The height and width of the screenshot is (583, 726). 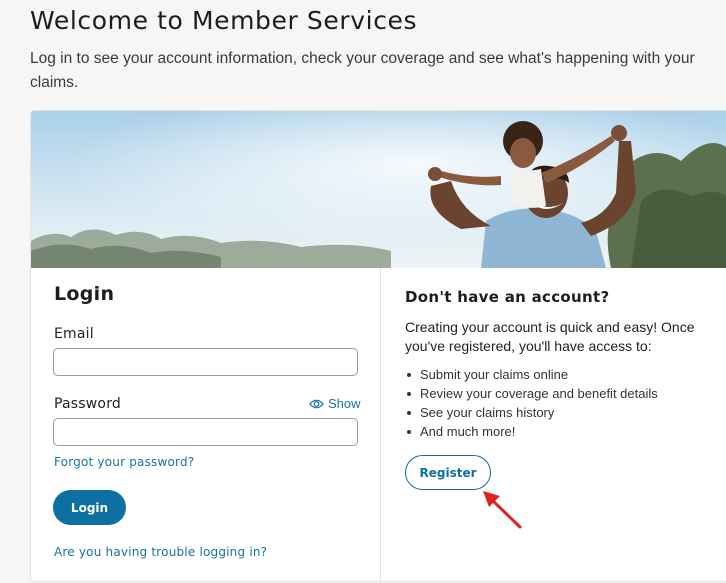 What do you see at coordinates (205, 432) in the screenshot?
I see `password-input` at bounding box center [205, 432].